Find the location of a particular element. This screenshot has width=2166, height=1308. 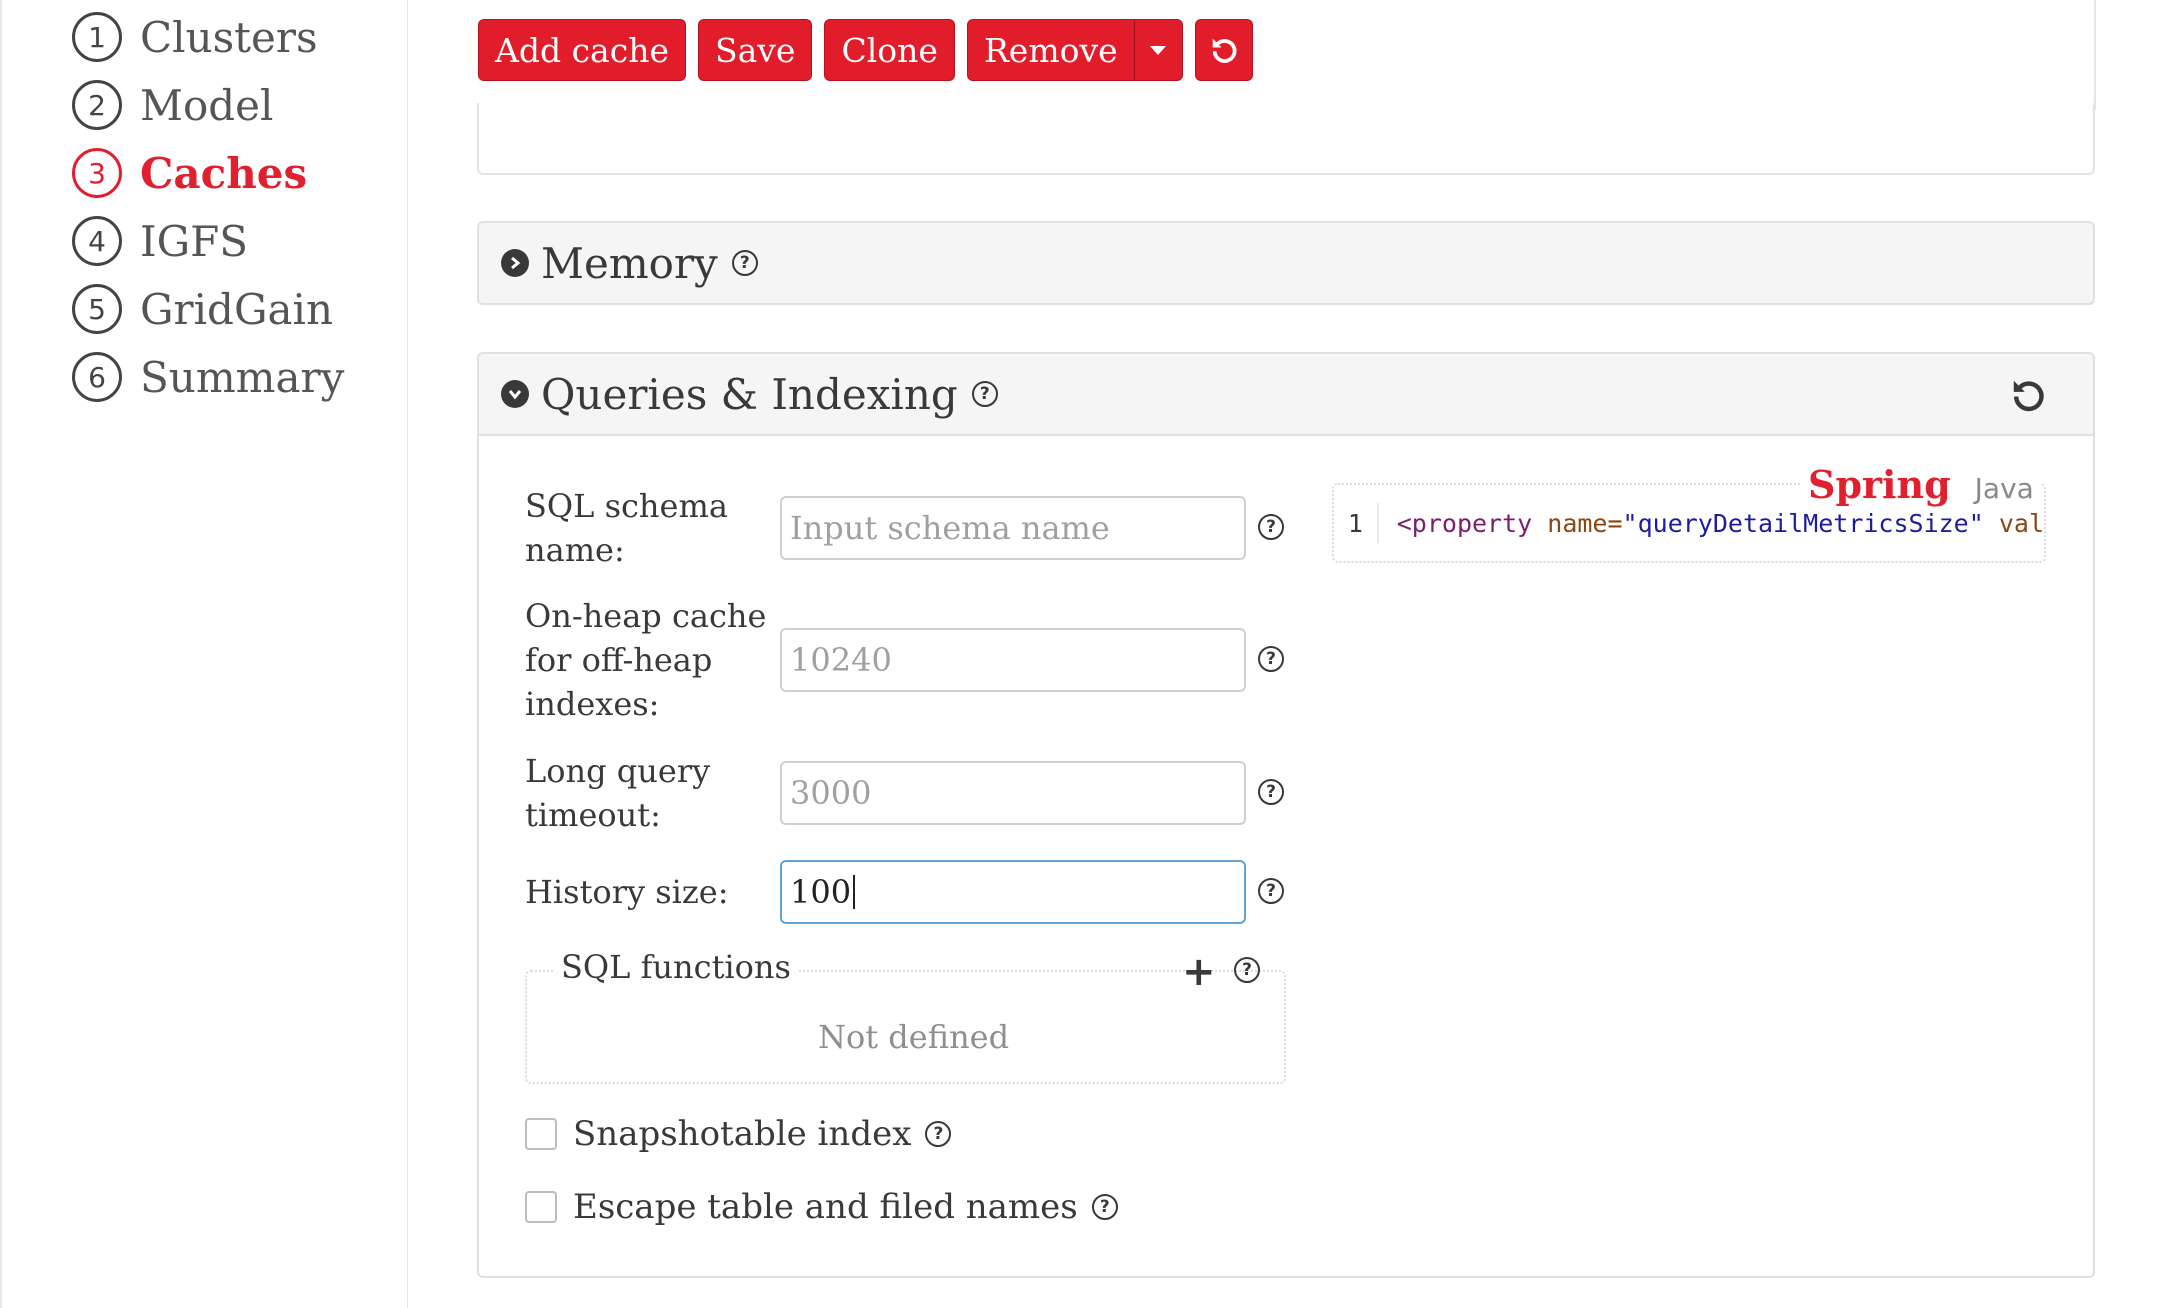

sidebar-item-clusters: 1 Clusters is located at coordinates (195, 37).